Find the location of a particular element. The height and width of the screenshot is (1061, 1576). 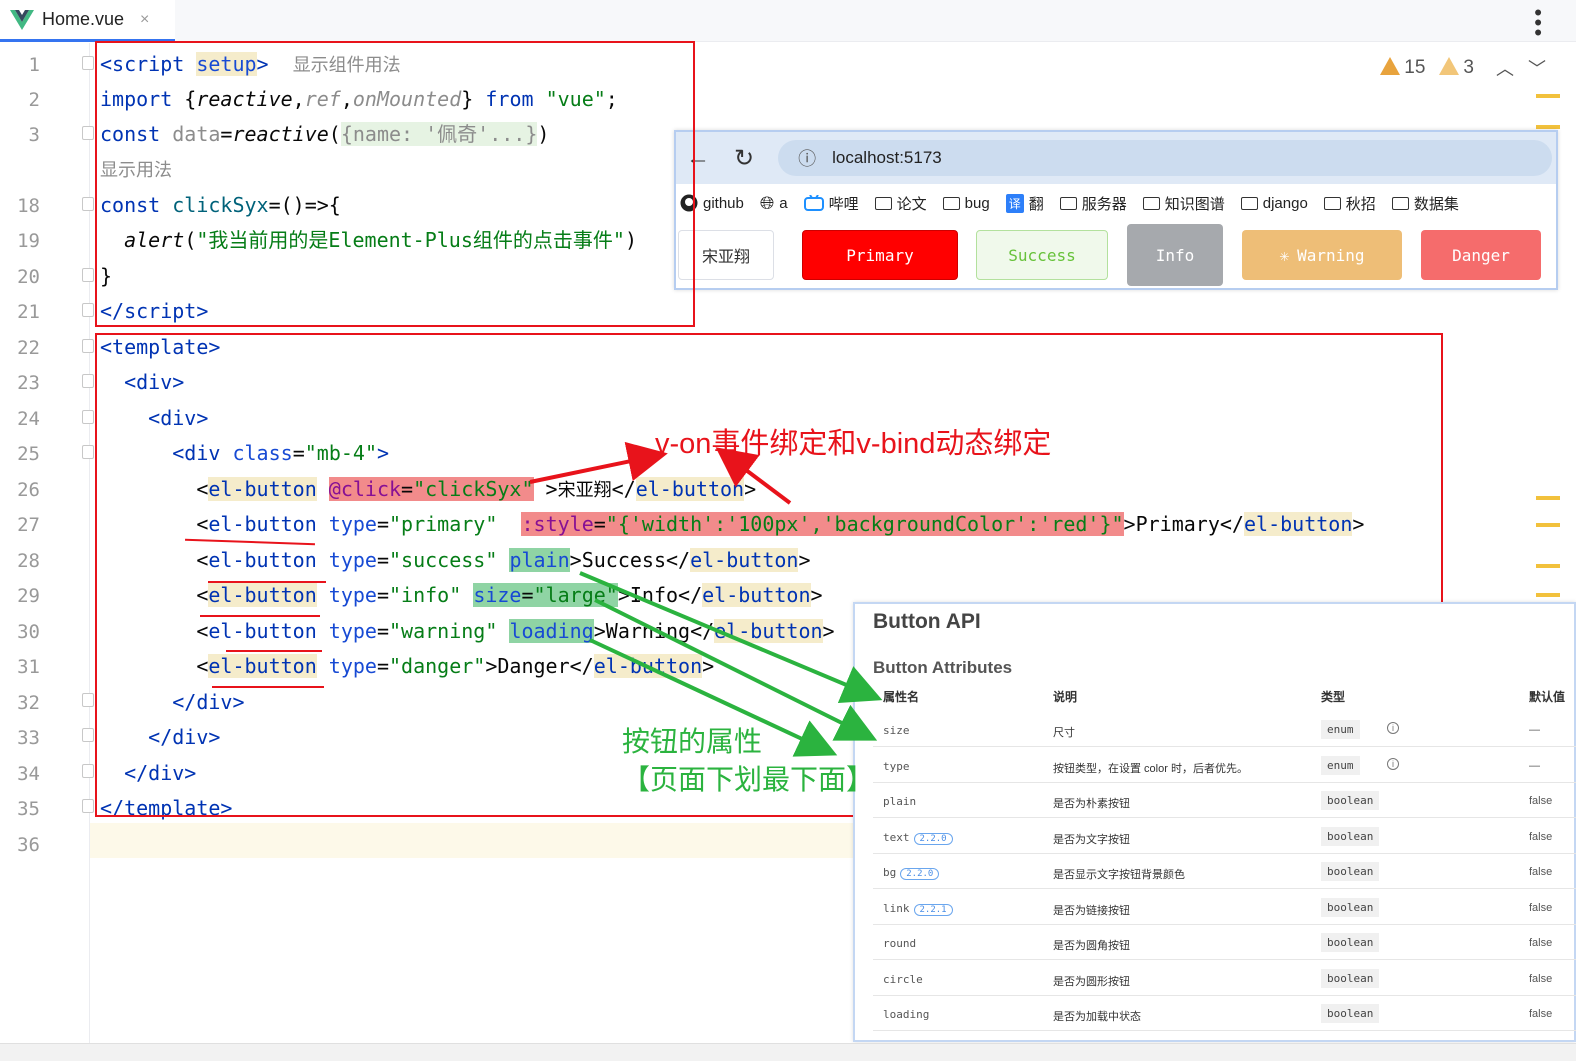

prev-highlight-icon: ︿ is located at coordinates (1505, 68).